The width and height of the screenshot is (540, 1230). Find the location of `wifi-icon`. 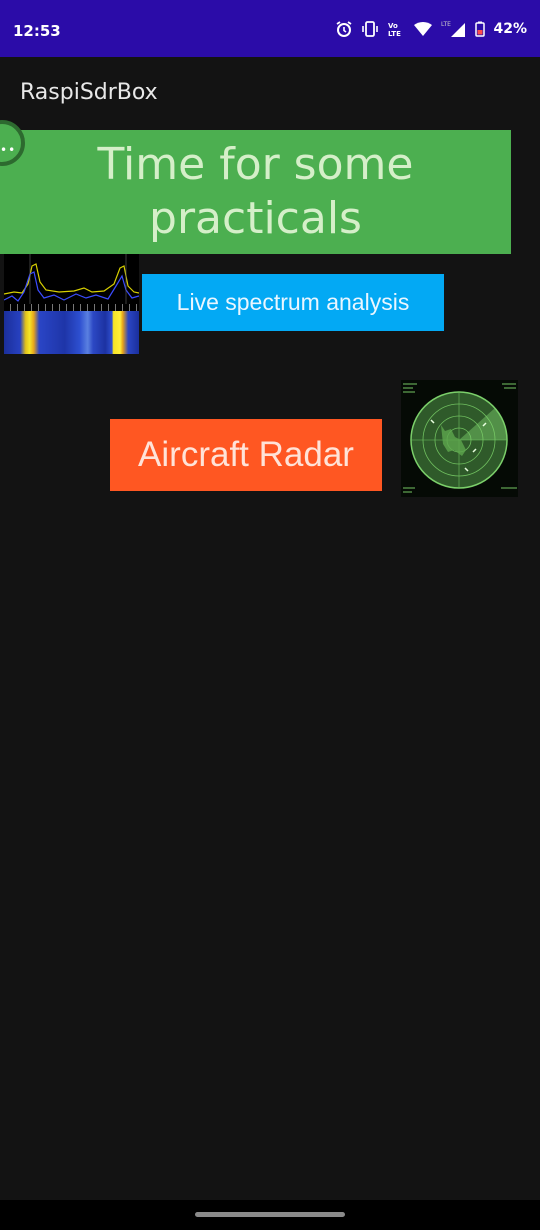

wifi-icon is located at coordinates (423, 29).